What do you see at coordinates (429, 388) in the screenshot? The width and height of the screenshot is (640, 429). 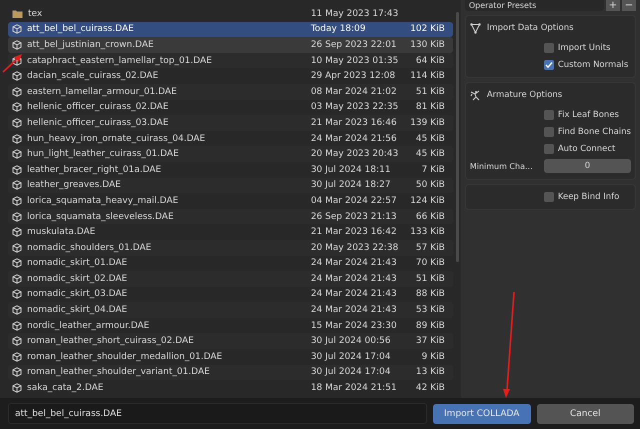 I see `file-size: 42 KiB` at bounding box center [429, 388].